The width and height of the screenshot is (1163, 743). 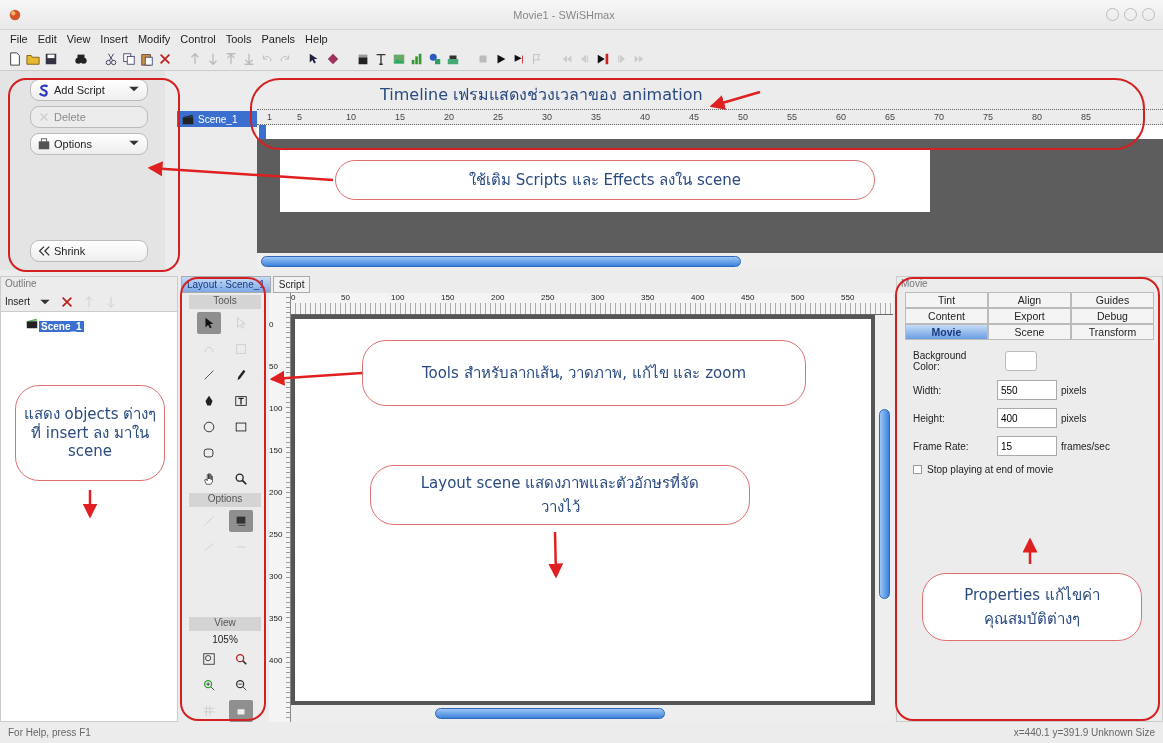 What do you see at coordinates (209, 685) in the screenshot?
I see `zoom-in-icon` at bounding box center [209, 685].